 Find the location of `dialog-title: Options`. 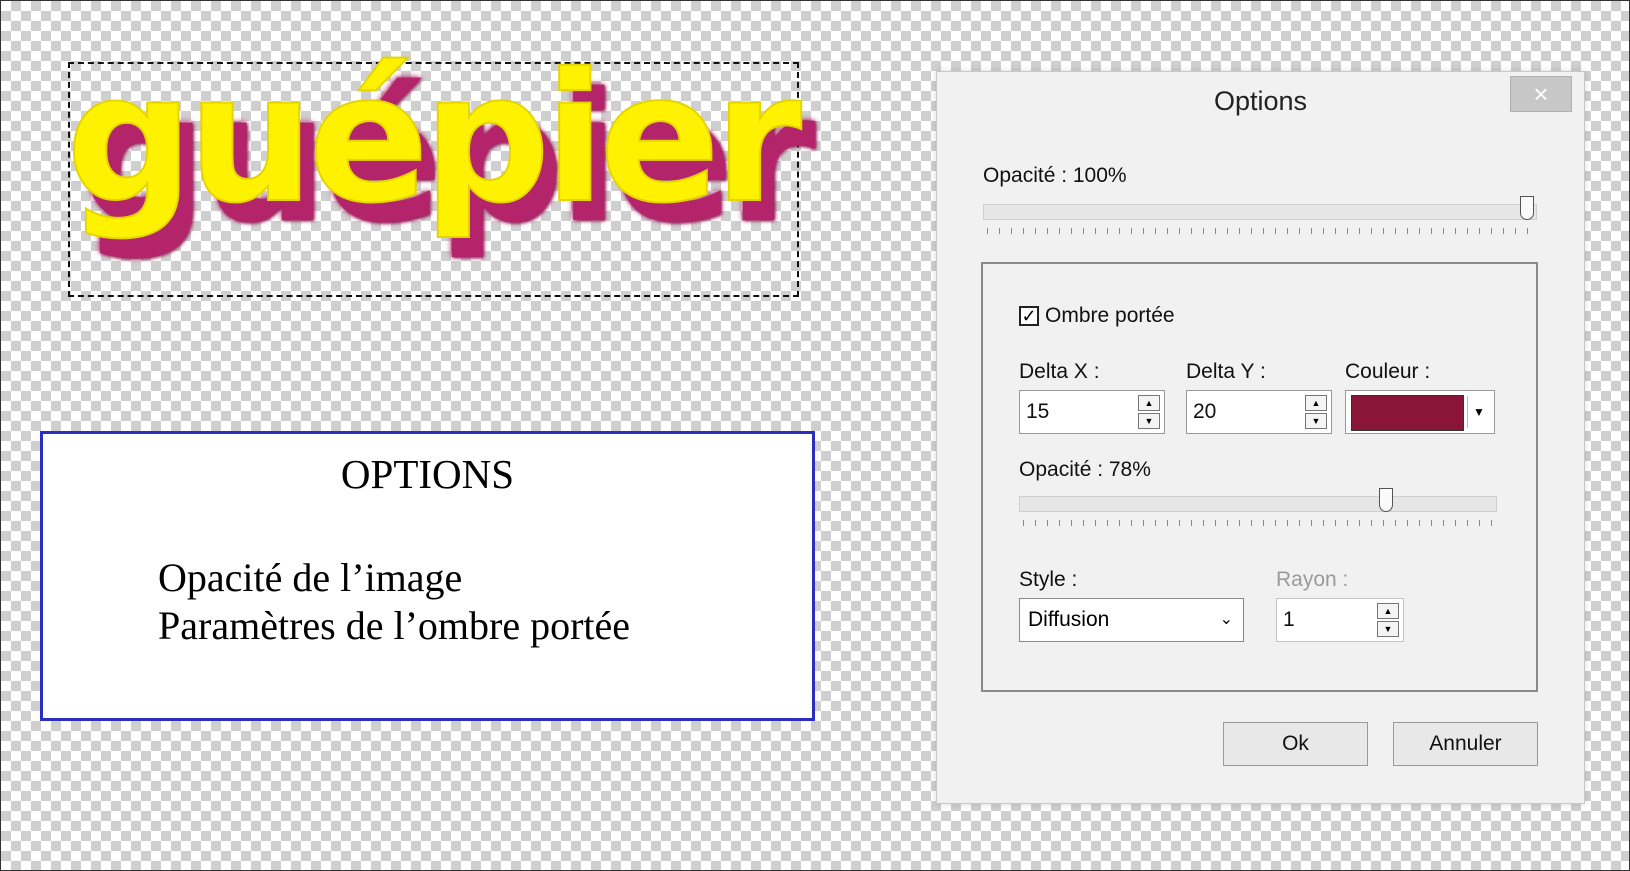

dialog-title: Options is located at coordinates (1260, 101).